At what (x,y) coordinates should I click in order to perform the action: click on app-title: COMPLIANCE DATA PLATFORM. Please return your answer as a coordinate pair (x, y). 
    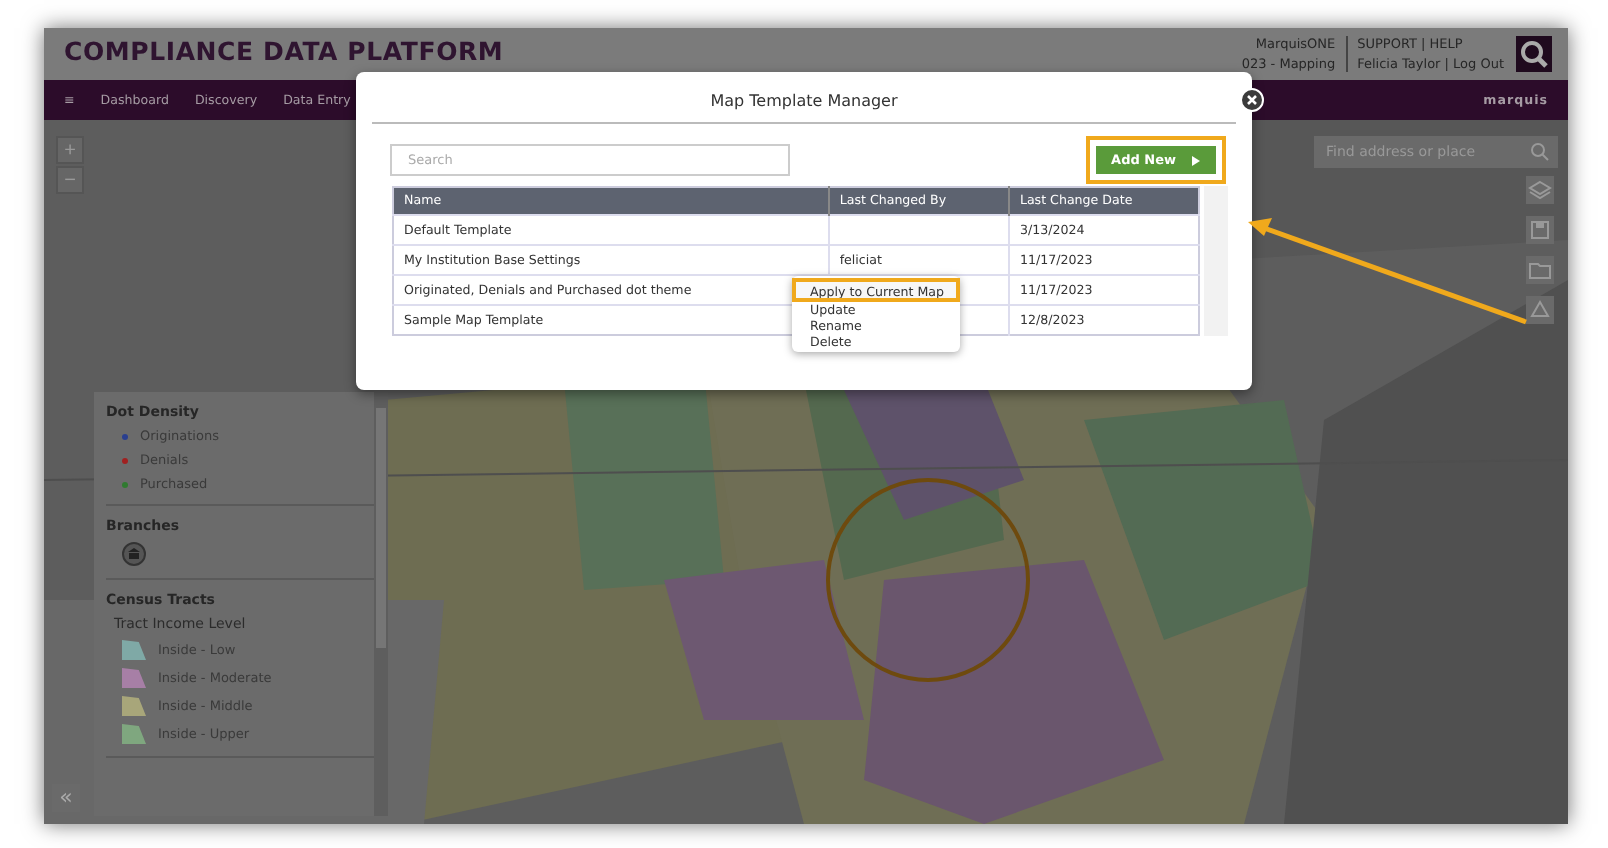
    Looking at the image, I should click on (285, 50).